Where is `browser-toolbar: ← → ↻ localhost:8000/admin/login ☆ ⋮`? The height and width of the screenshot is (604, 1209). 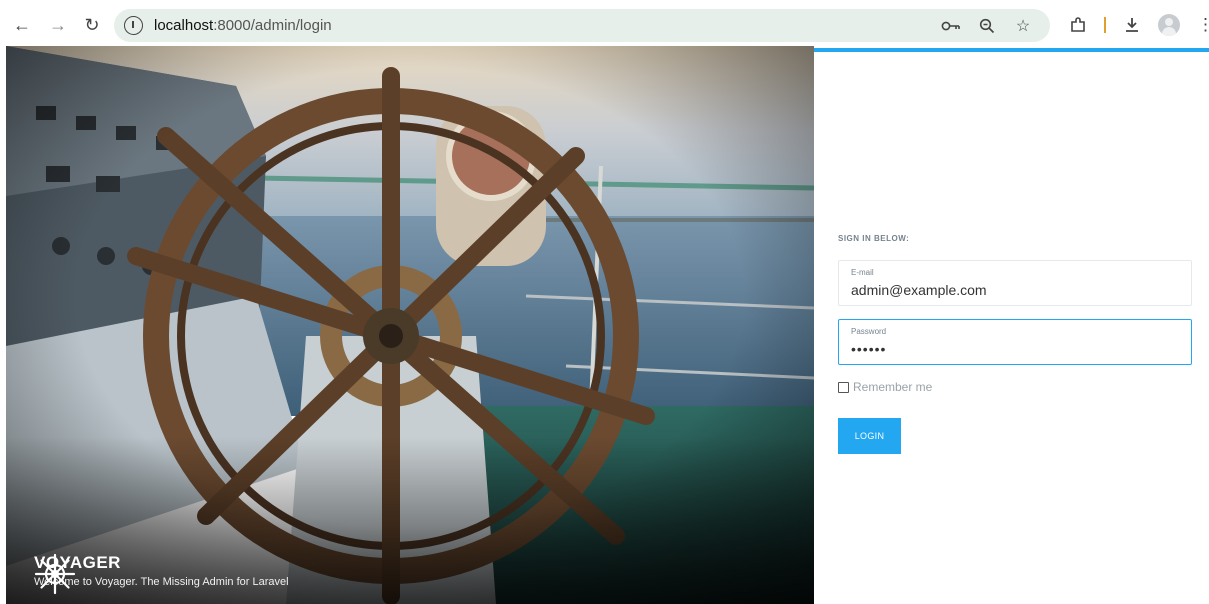 browser-toolbar: ← → ↻ localhost:8000/admin/login ☆ ⋮ is located at coordinates (604, 26).